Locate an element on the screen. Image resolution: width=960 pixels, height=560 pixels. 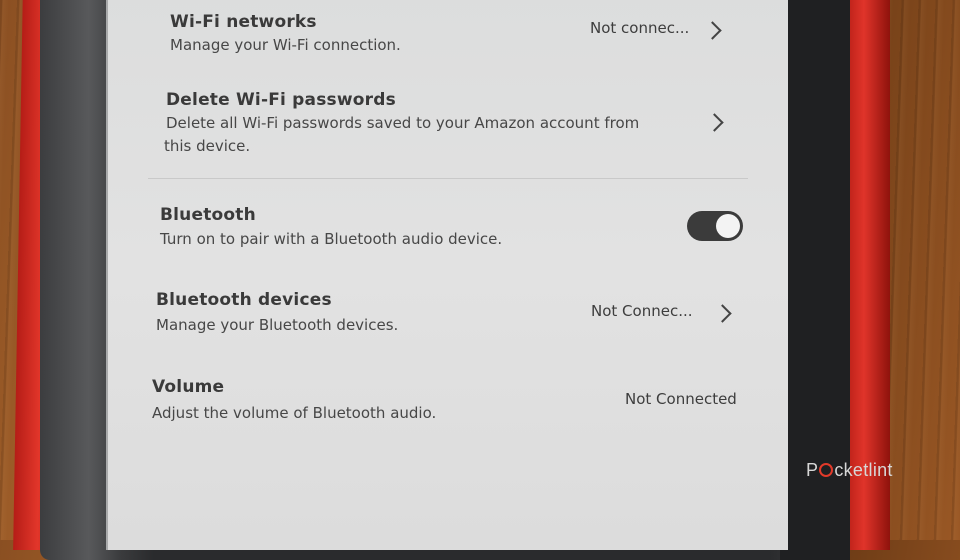
toggle-knob is located at coordinates (728, 226).